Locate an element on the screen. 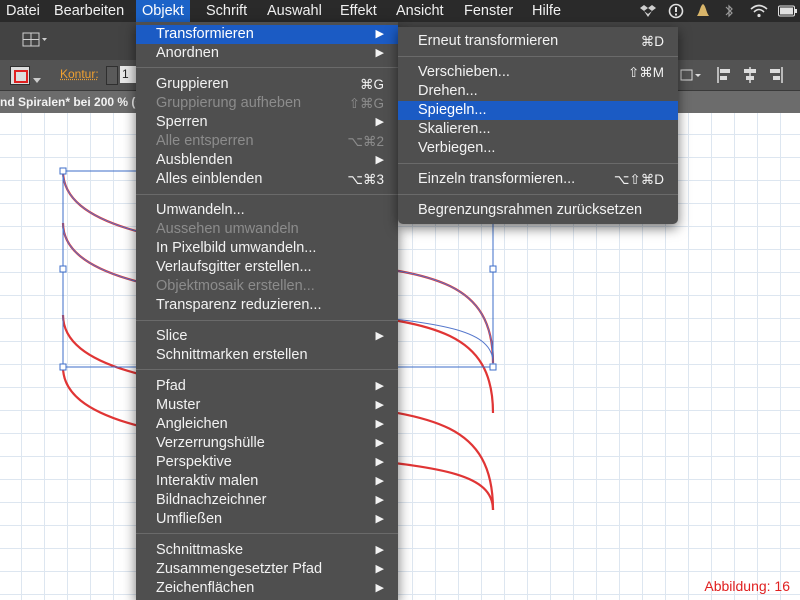  bell-icon is located at coordinates (703, 11).